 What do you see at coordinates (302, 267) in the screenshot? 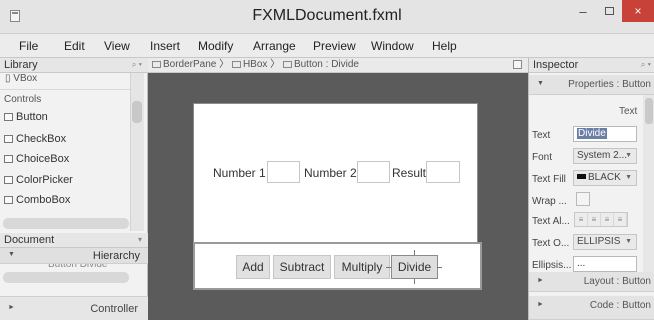
I see `subtract-button: Subtract` at bounding box center [302, 267].